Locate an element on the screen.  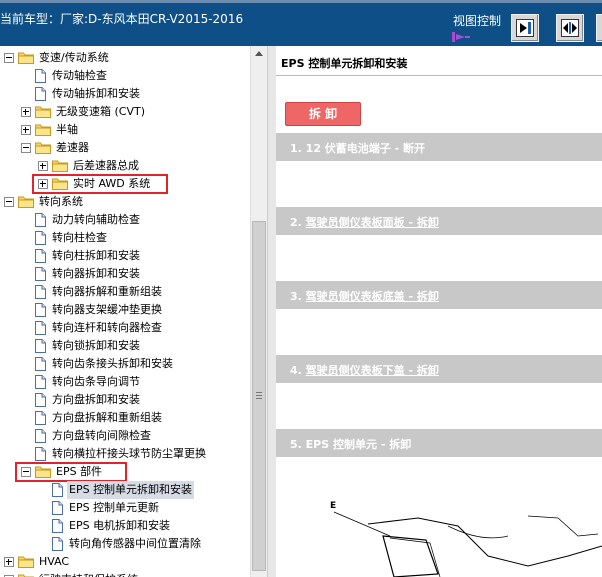
tree-item: 行驶支持和保护系统 is located at coordinates (88, 574).